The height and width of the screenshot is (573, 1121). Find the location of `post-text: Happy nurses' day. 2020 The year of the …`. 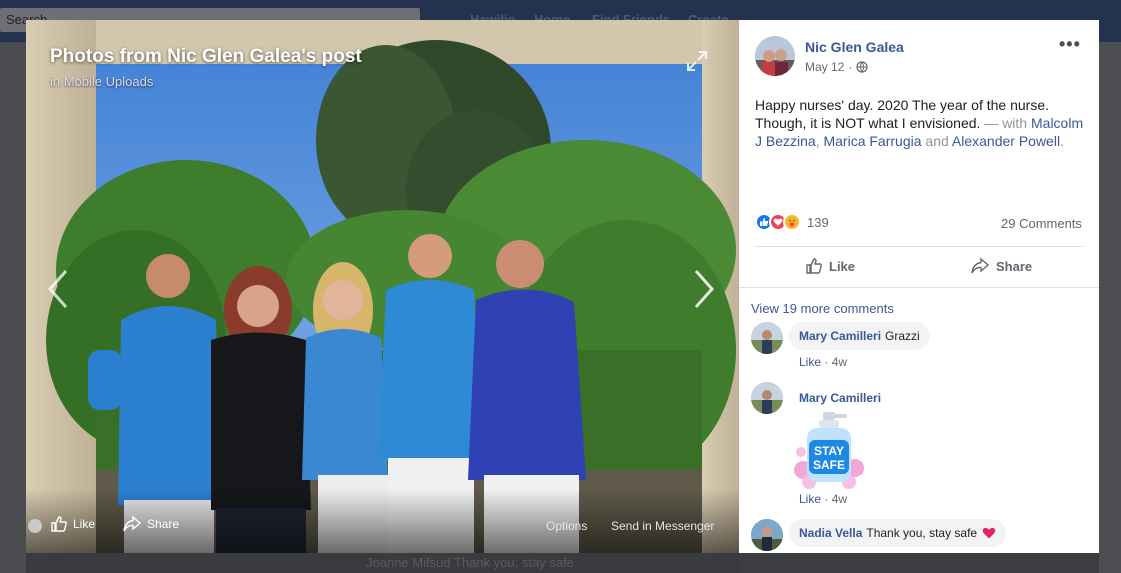

post-text: Happy nurses' day. 2020 The year of the … is located at coordinates (920, 123).